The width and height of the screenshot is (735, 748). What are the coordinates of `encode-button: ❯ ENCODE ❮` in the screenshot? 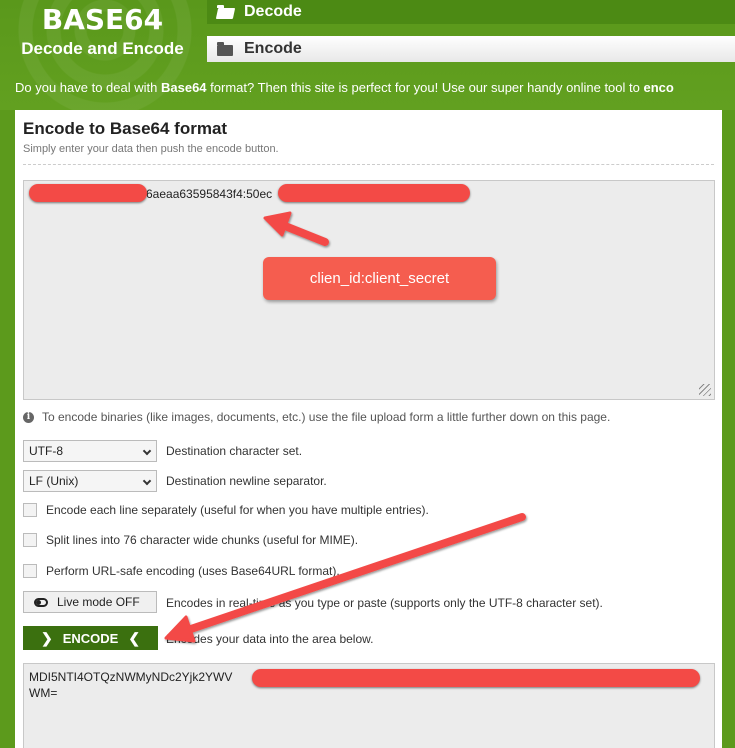 It's located at (90, 638).